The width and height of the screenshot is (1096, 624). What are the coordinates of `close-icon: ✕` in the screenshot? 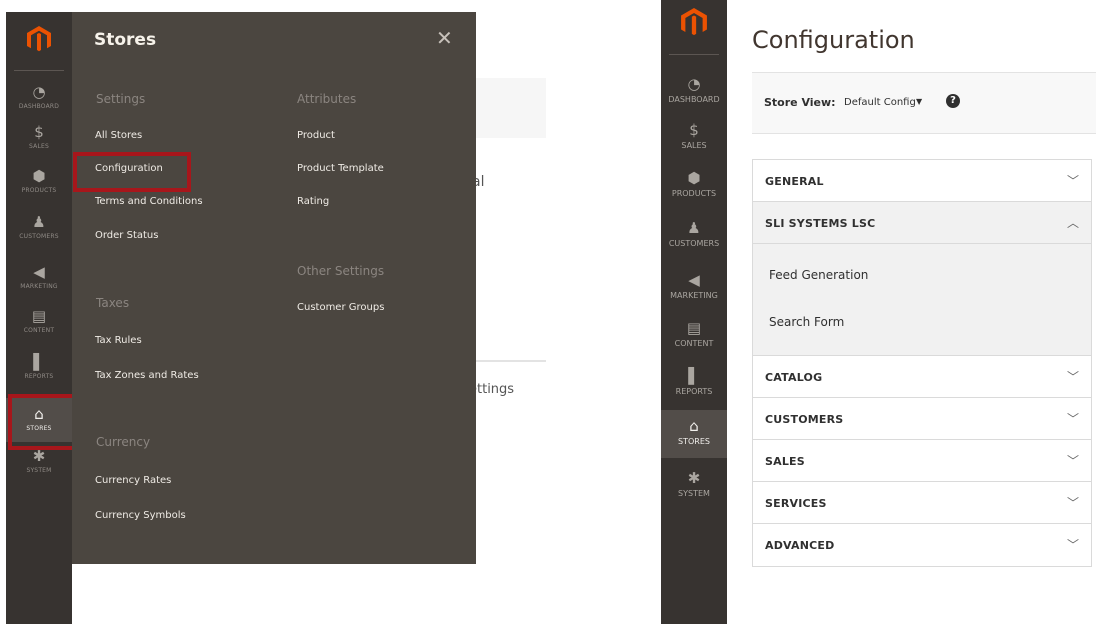 It's located at (444, 38).